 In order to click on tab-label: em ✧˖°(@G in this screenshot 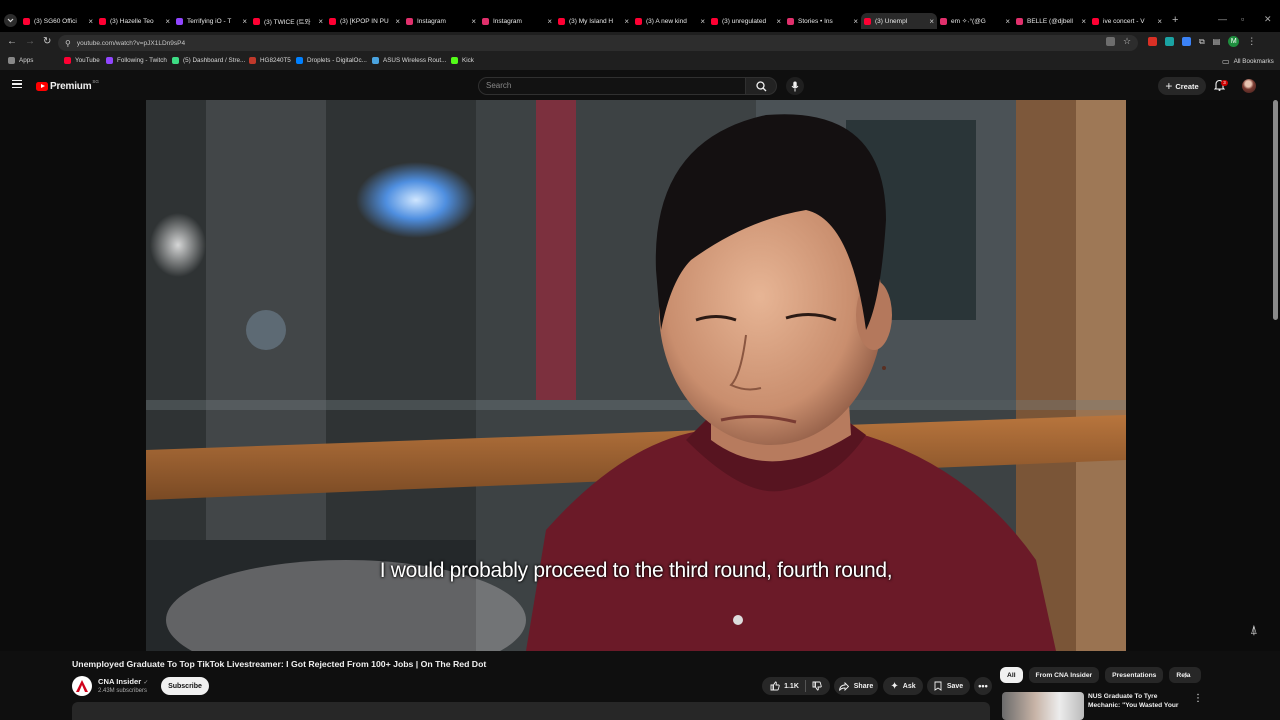, I will do `click(968, 21)`.